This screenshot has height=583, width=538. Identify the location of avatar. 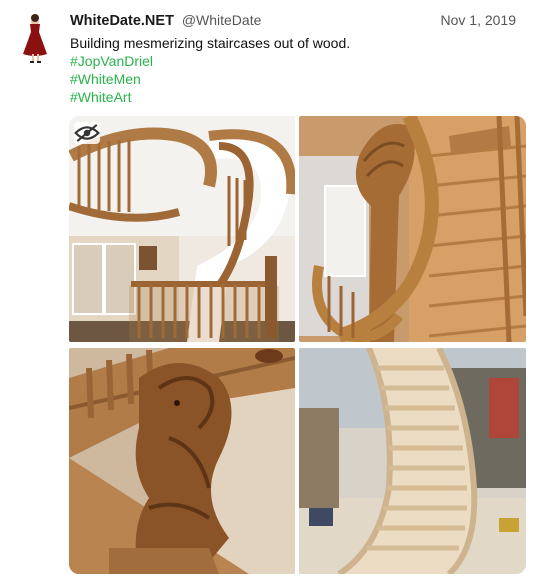
(35, 38).